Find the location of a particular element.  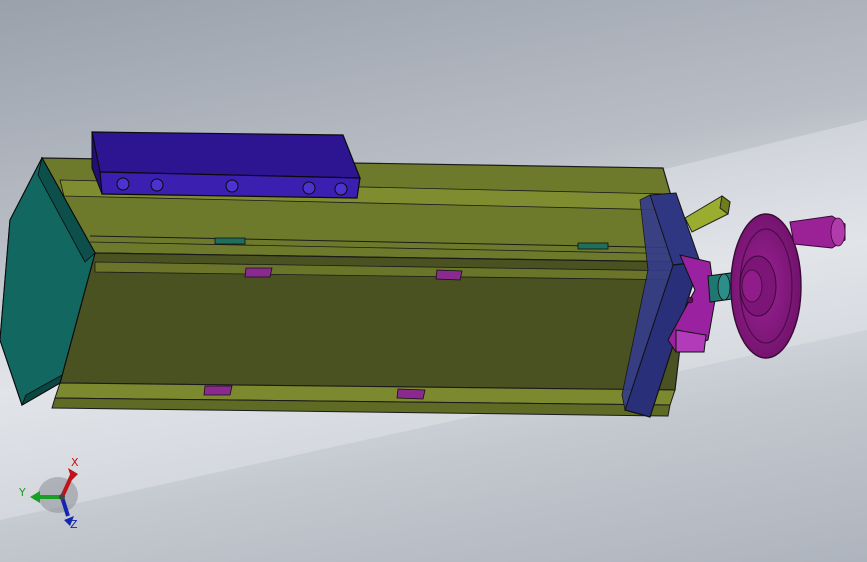

handwheel-boss is located at coordinates (752, 286).